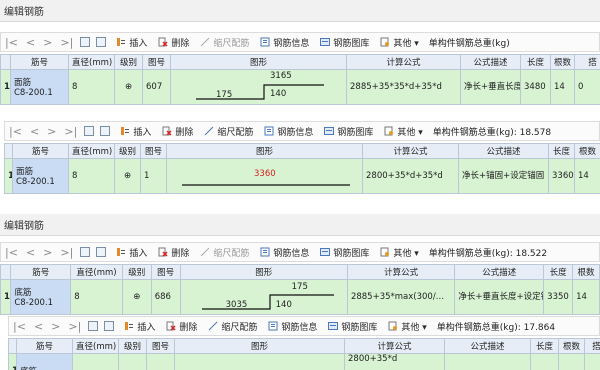 The image size is (600, 370). Describe the element at coordinates (561, 176) in the screenshot. I see `length-cell: 3360` at that location.